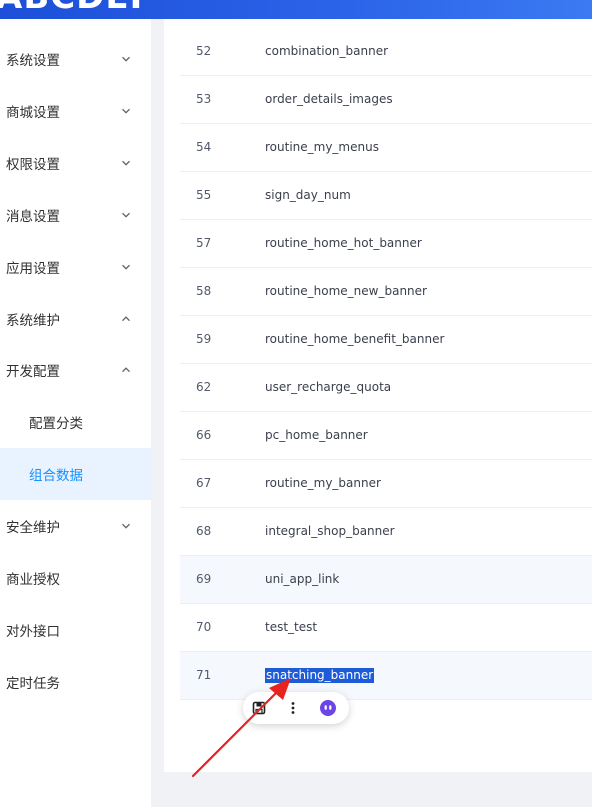  Describe the element at coordinates (320, 675) in the screenshot. I see `selected-text: snatching_banner` at that location.